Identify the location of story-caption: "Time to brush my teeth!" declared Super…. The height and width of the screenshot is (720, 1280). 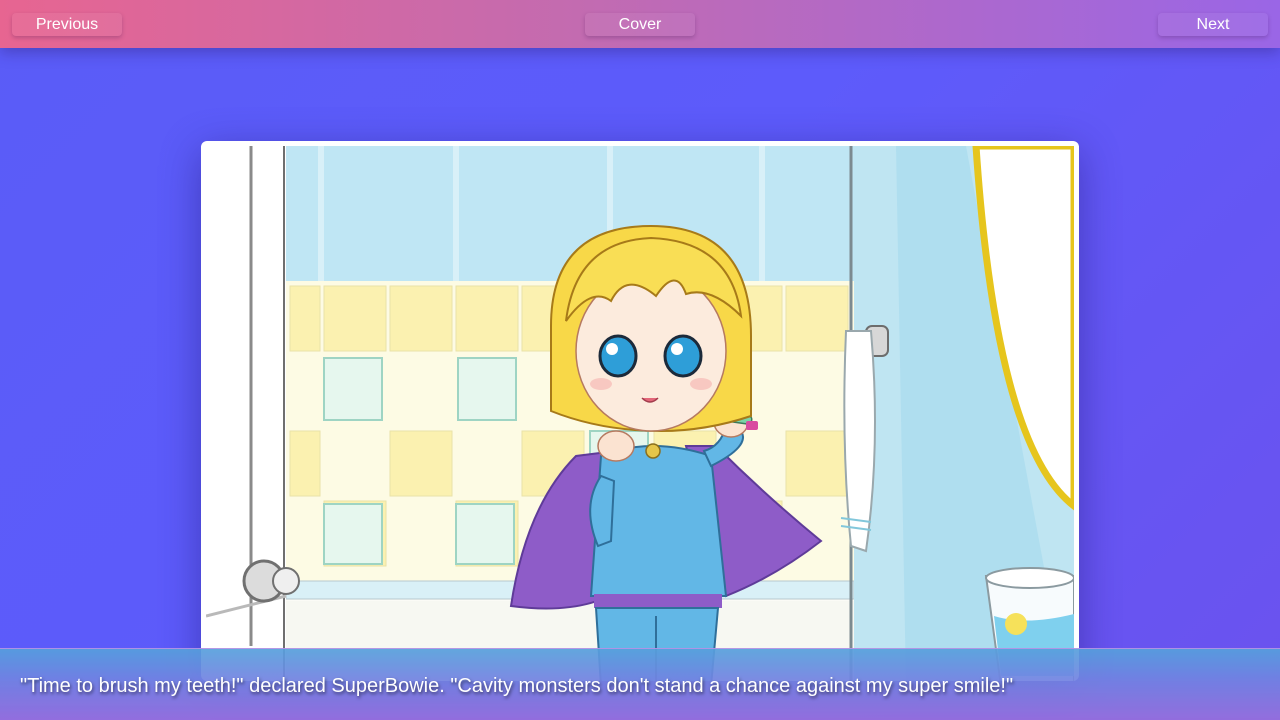
(517, 686).